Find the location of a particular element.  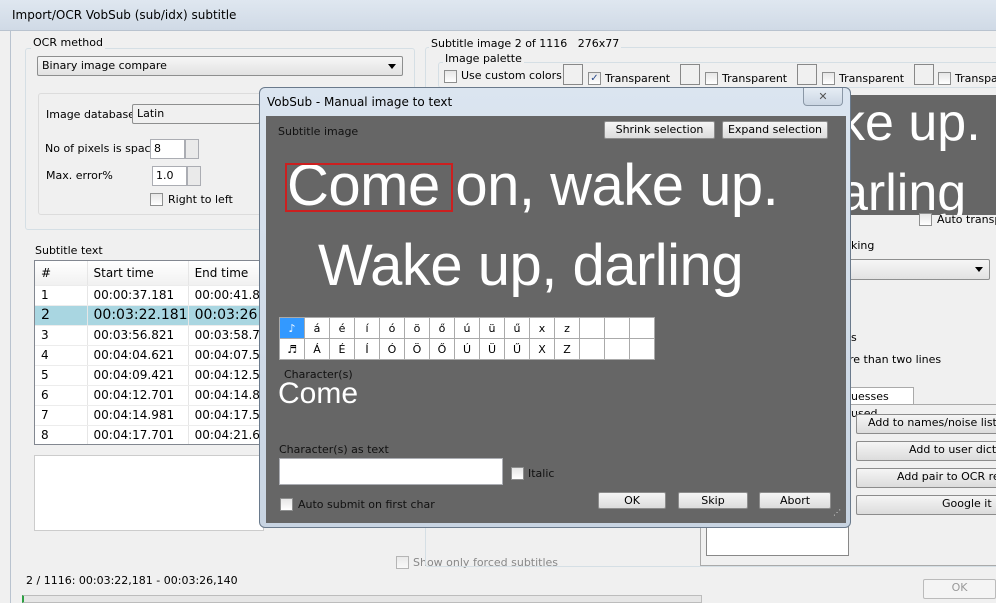

shrink-selection-button: Shrink selection is located at coordinates (659, 130).